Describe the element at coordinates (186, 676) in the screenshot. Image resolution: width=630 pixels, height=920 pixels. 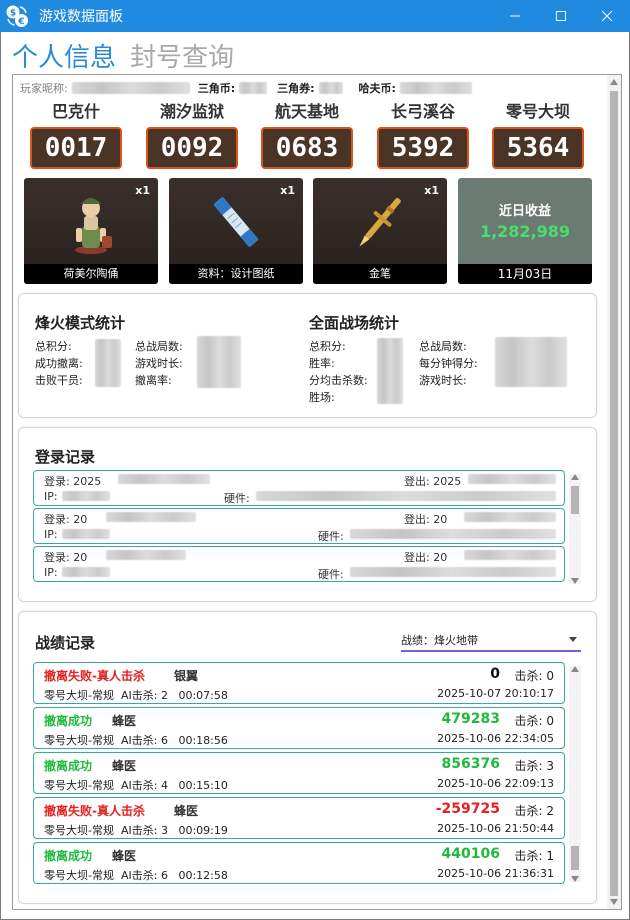
I see `record-agent: 银翼` at that location.